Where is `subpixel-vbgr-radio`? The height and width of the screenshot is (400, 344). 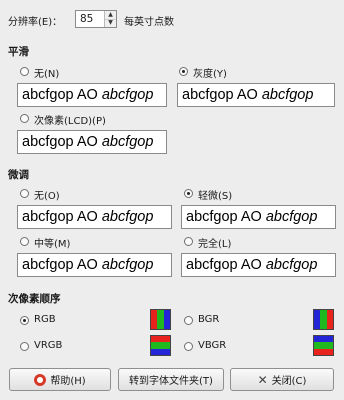 subpixel-vbgr-radio is located at coordinates (188, 346).